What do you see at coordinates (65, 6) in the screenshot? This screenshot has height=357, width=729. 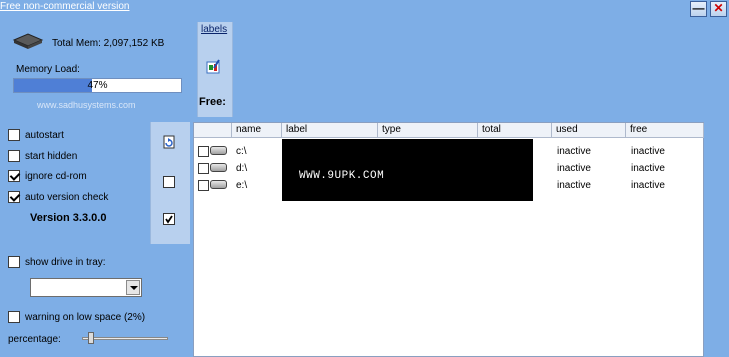 I see `free-version-link: Free non-commercial version` at bounding box center [65, 6].